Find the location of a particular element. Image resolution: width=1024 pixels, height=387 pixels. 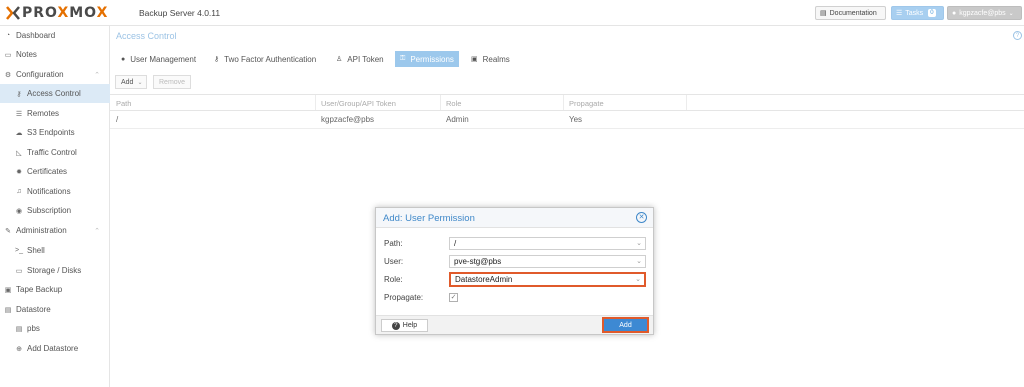

add-button: Add ⌄ is located at coordinates (131, 82).